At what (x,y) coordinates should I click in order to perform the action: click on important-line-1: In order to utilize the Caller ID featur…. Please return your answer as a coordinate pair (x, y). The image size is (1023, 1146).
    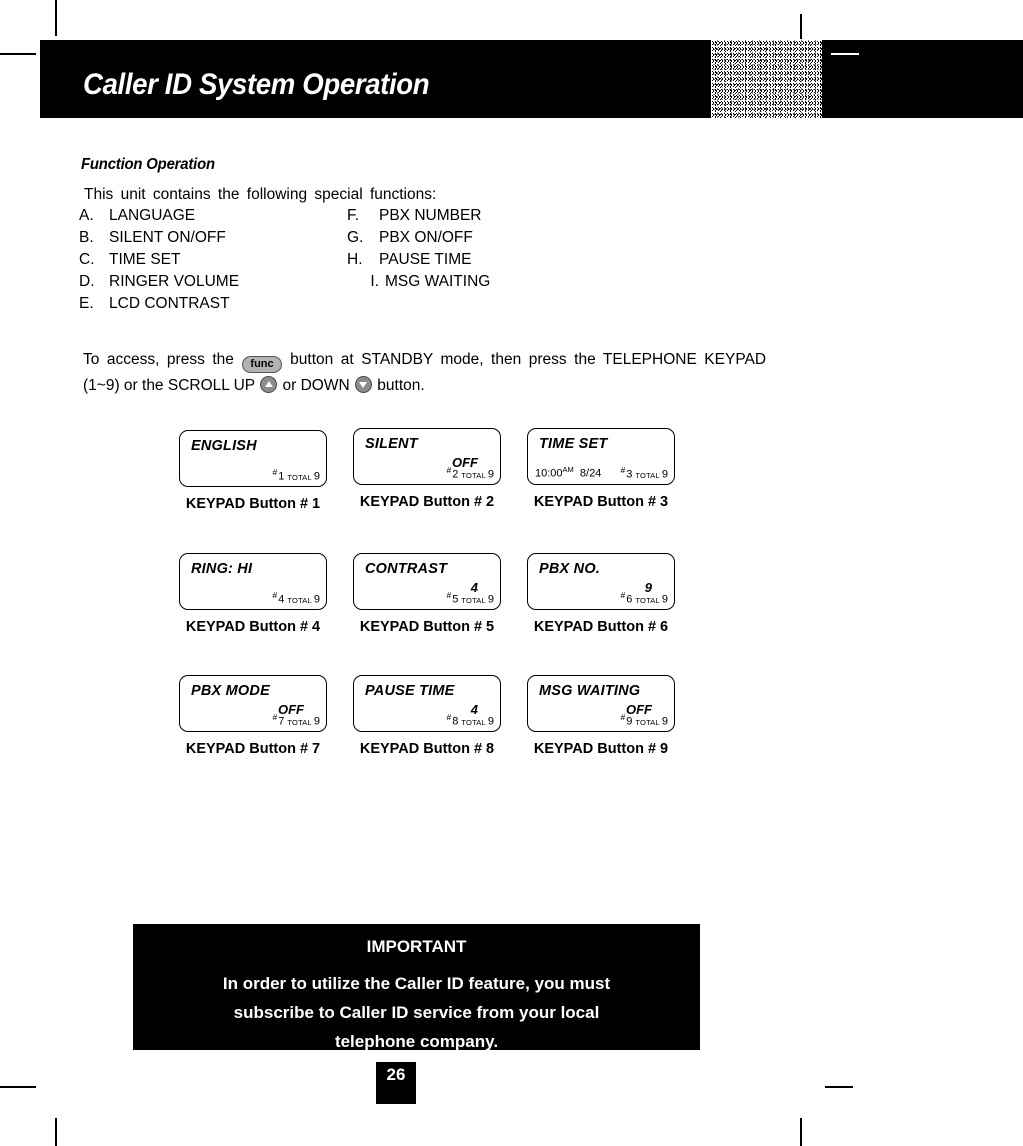
    Looking at the image, I should click on (416, 983).